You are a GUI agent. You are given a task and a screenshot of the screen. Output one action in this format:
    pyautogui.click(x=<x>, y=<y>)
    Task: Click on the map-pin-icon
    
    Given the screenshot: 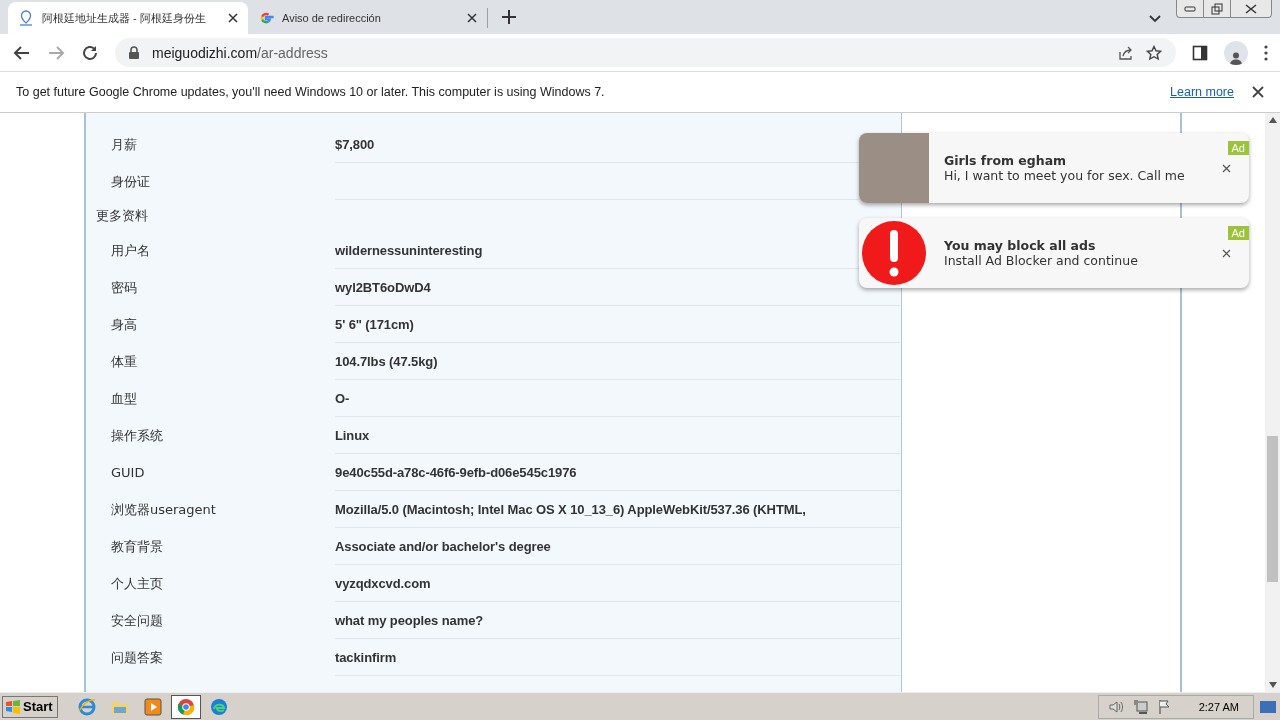 What is the action you would take?
    pyautogui.click(x=26, y=18)
    